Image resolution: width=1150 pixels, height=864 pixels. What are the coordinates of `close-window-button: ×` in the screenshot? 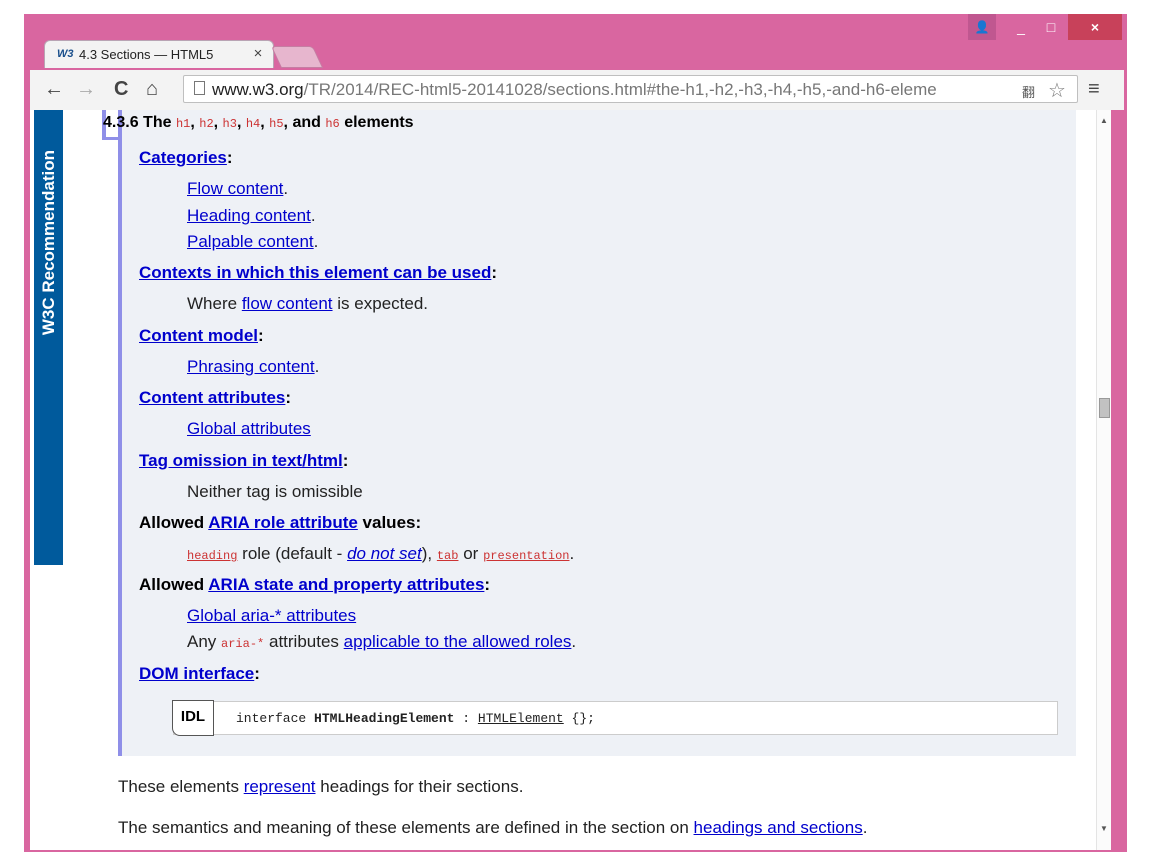 It's located at (1095, 27).